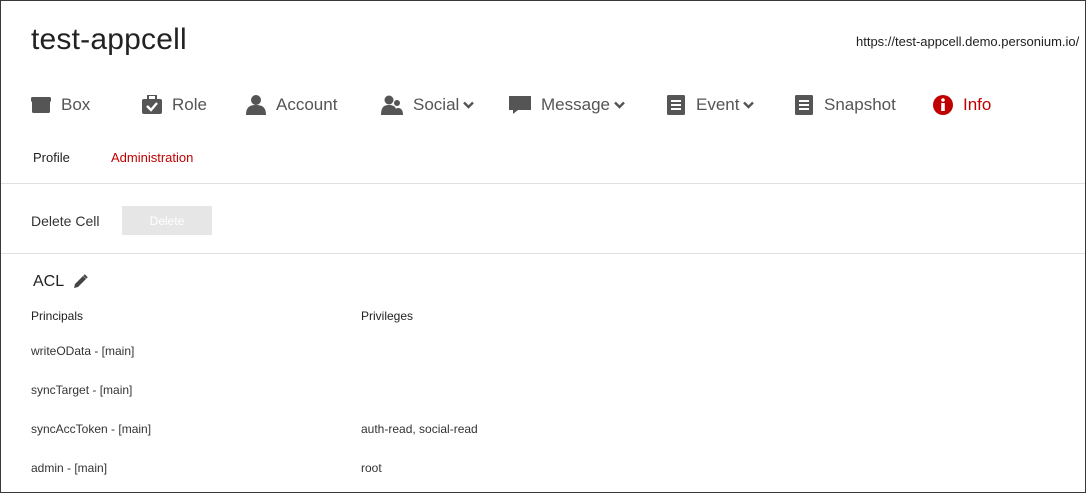  I want to click on nav-item-event: Event, so click(710, 105).